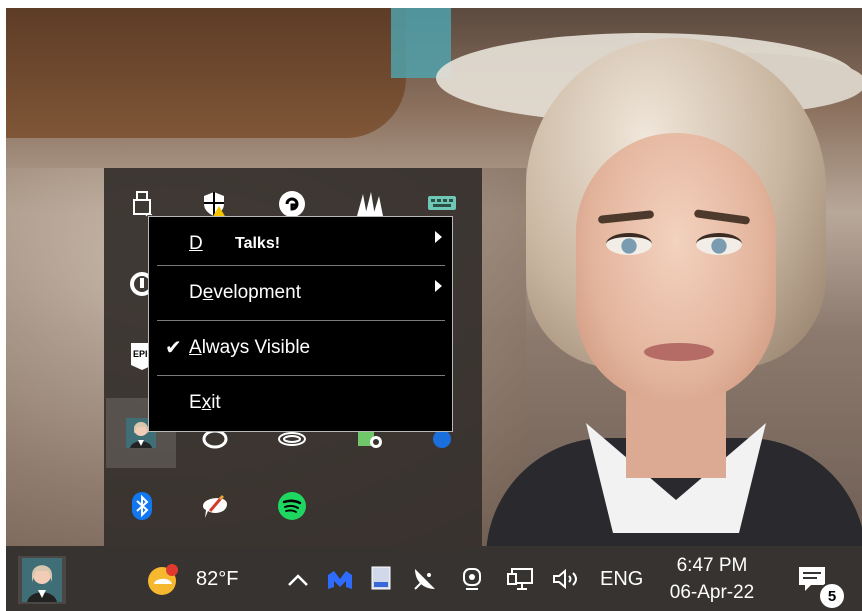 Image resolution: width=862 pixels, height=611 pixels. I want to click on menu-item-development: Development, so click(300, 293).